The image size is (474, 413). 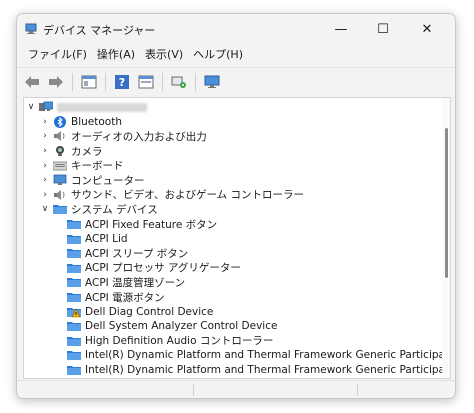 I want to click on tree-device-item: ACPI 温度管理ゾーン, so click(x=124, y=282).